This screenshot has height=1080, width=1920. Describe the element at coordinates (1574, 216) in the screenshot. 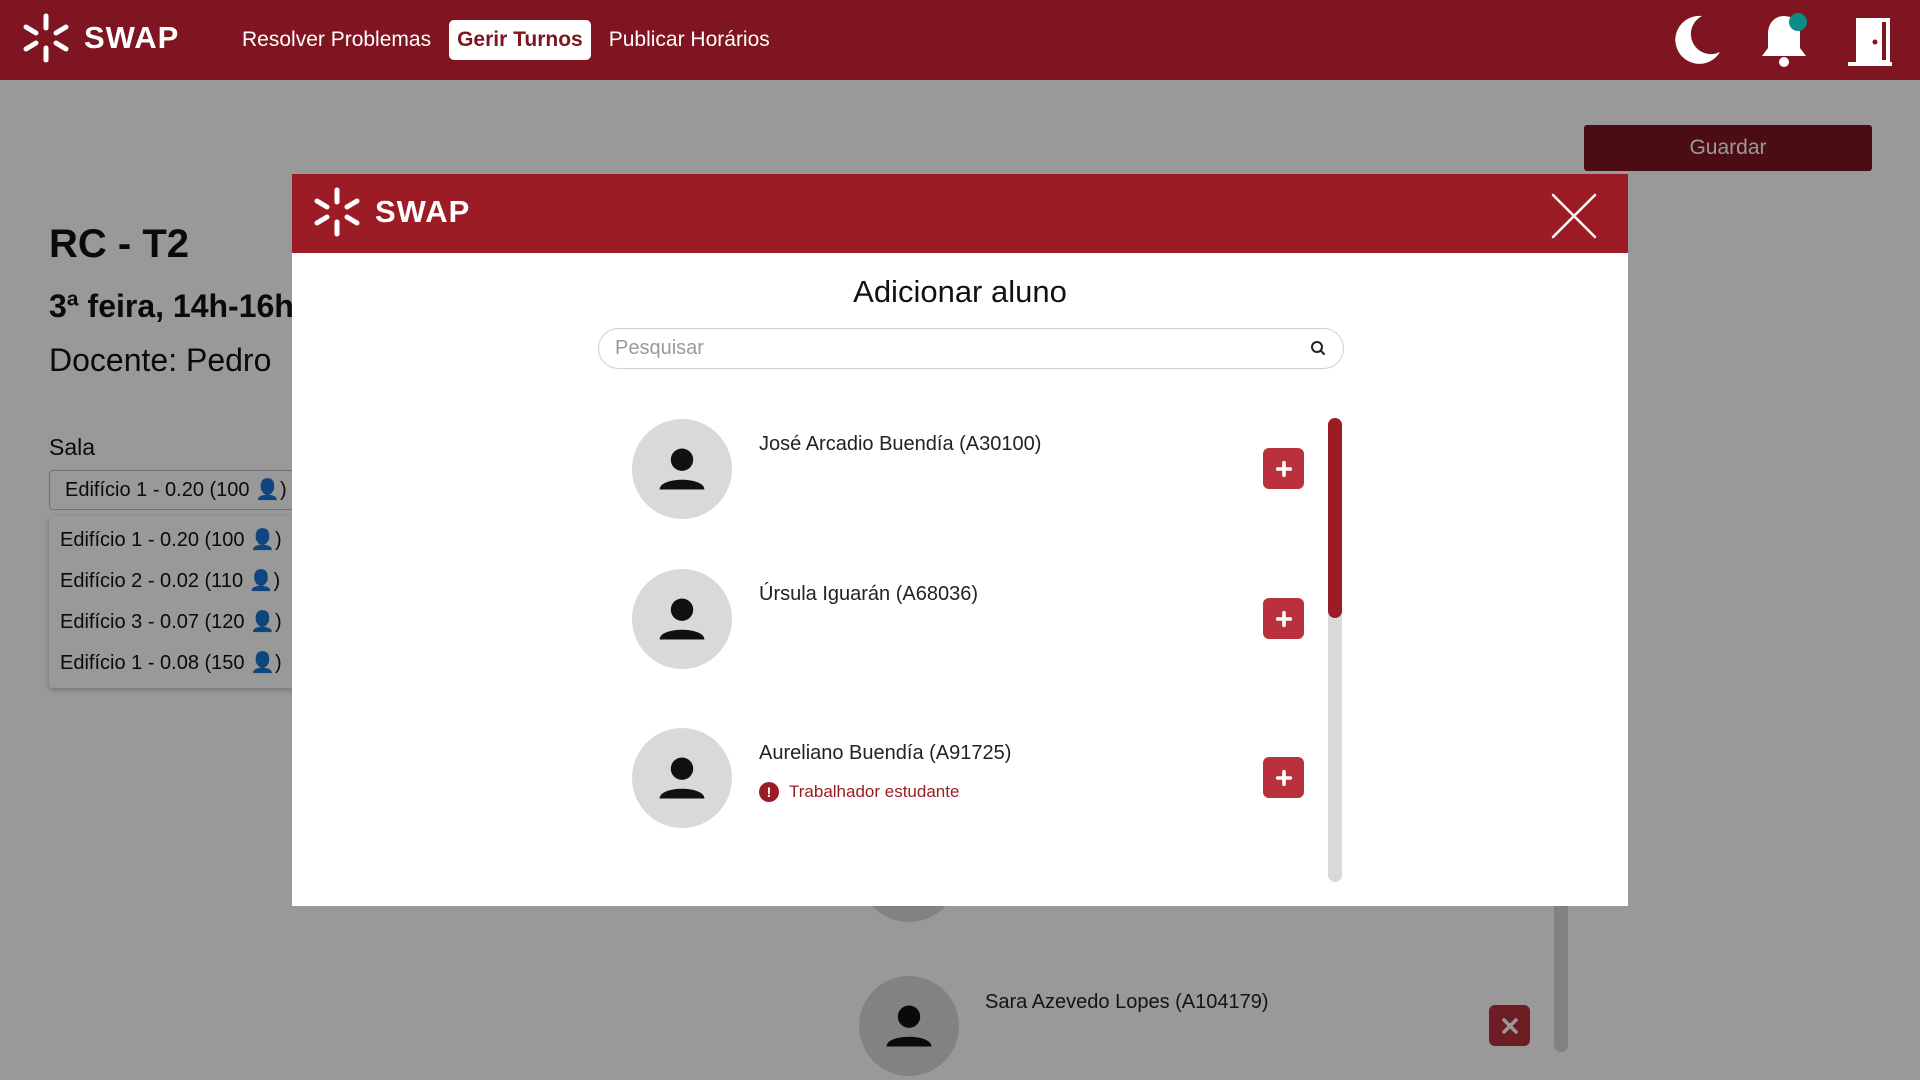

I see `close-icon` at that location.